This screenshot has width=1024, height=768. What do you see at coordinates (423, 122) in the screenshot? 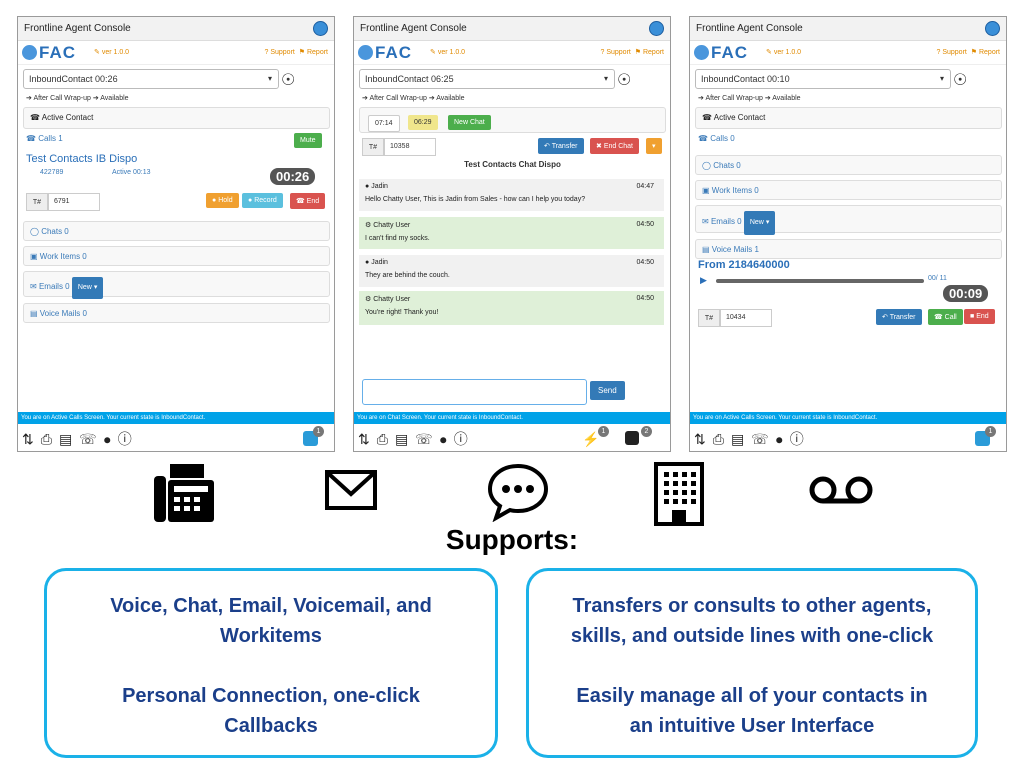
I see `chat-tab-2: 06:29` at bounding box center [423, 122].